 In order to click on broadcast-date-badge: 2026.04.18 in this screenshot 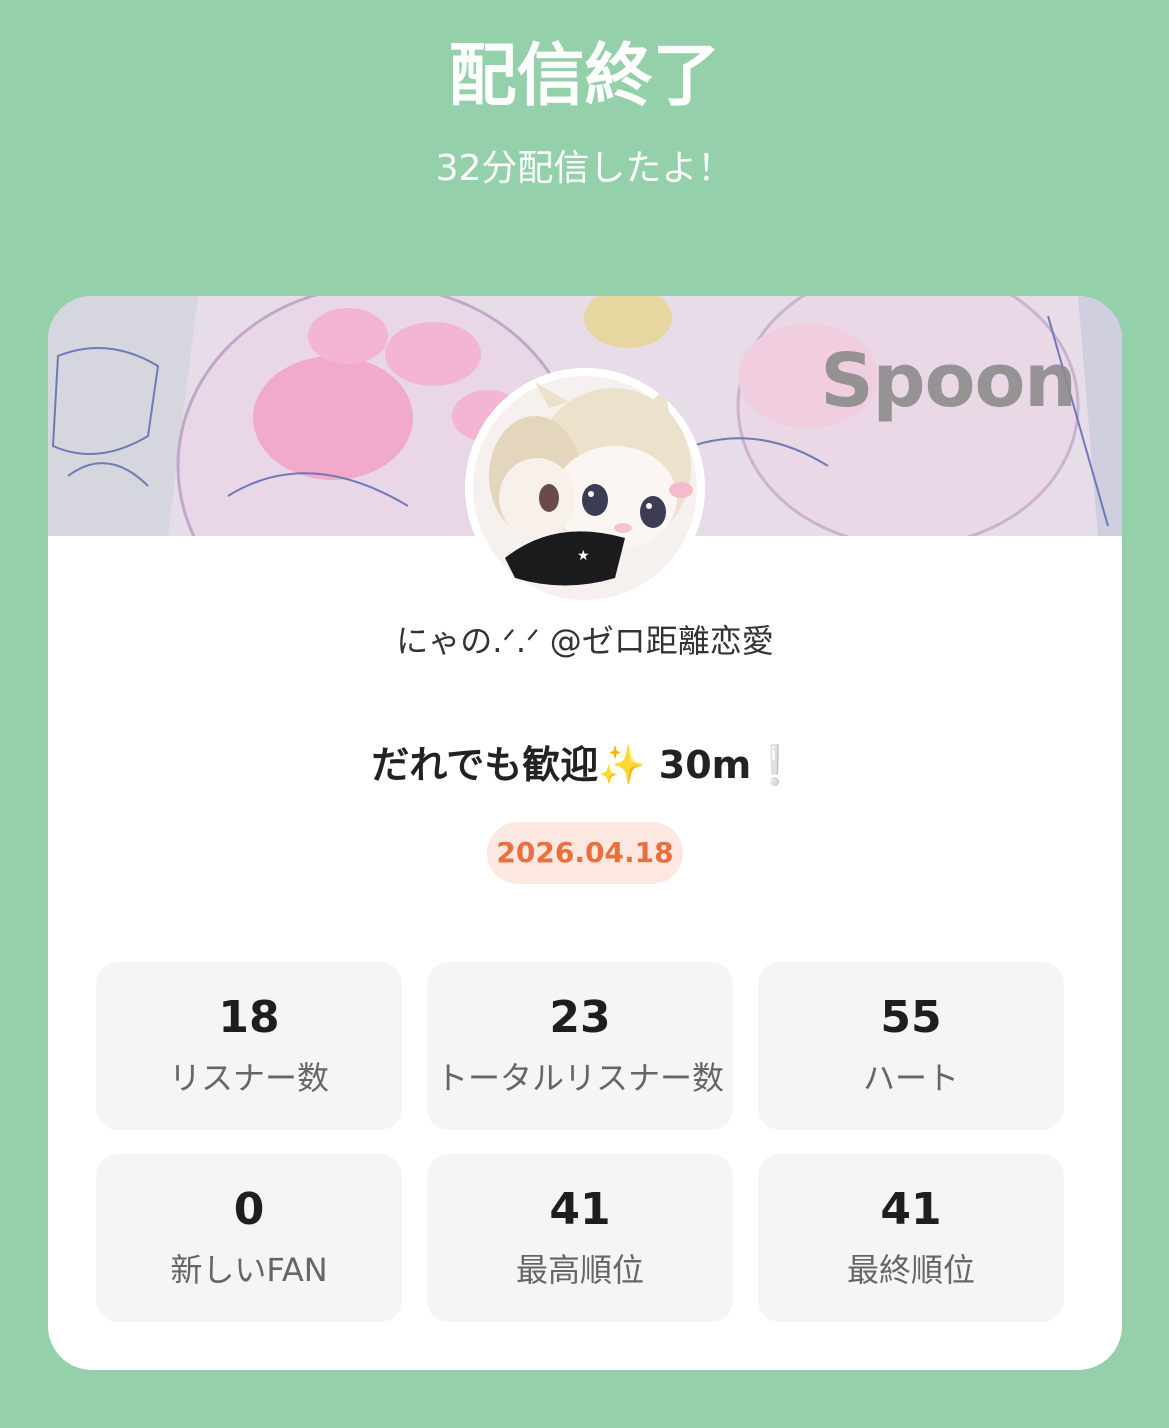, I will do `click(585, 853)`.